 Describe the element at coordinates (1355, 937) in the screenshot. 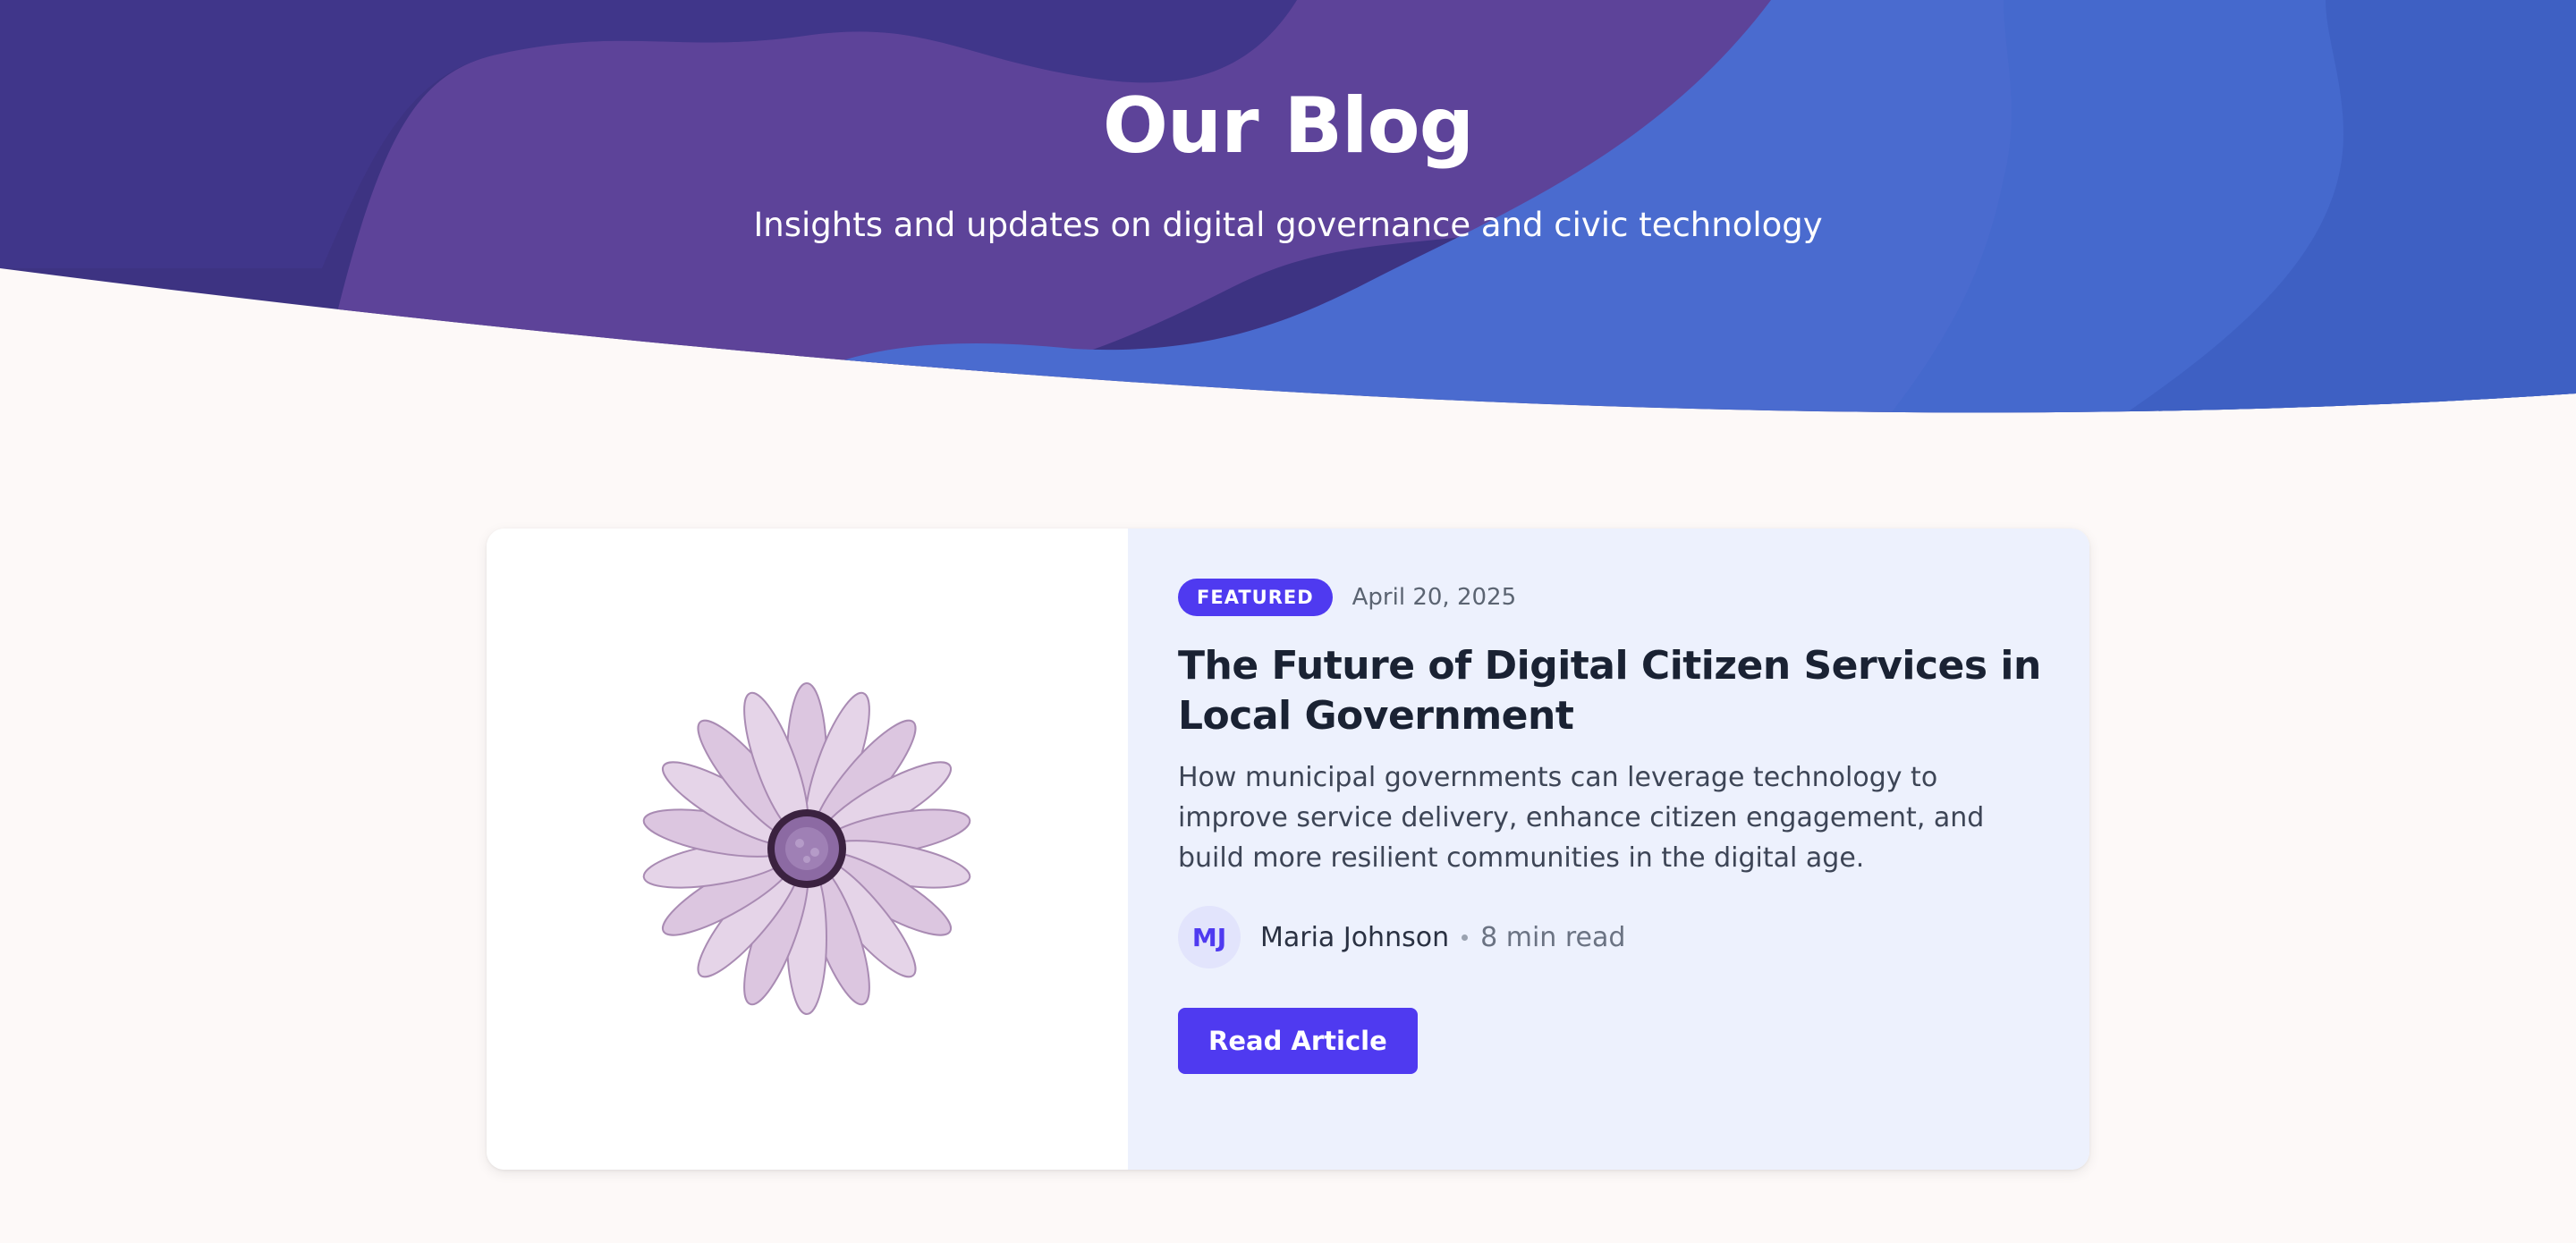

I see `author-name: Maria Johnson` at that location.